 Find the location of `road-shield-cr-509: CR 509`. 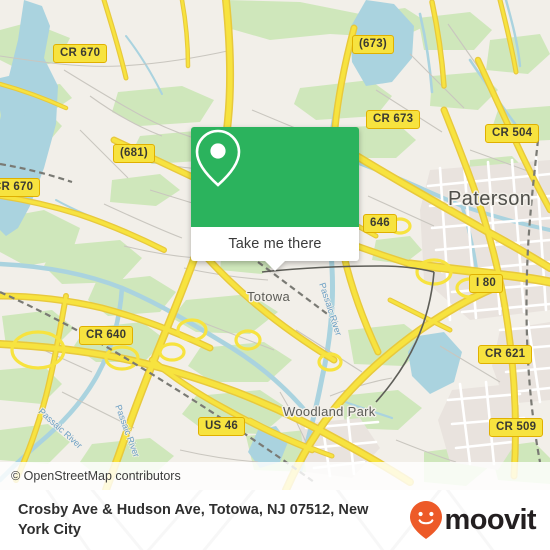

road-shield-cr-509: CR 509 is located at coordinates (516, 427).